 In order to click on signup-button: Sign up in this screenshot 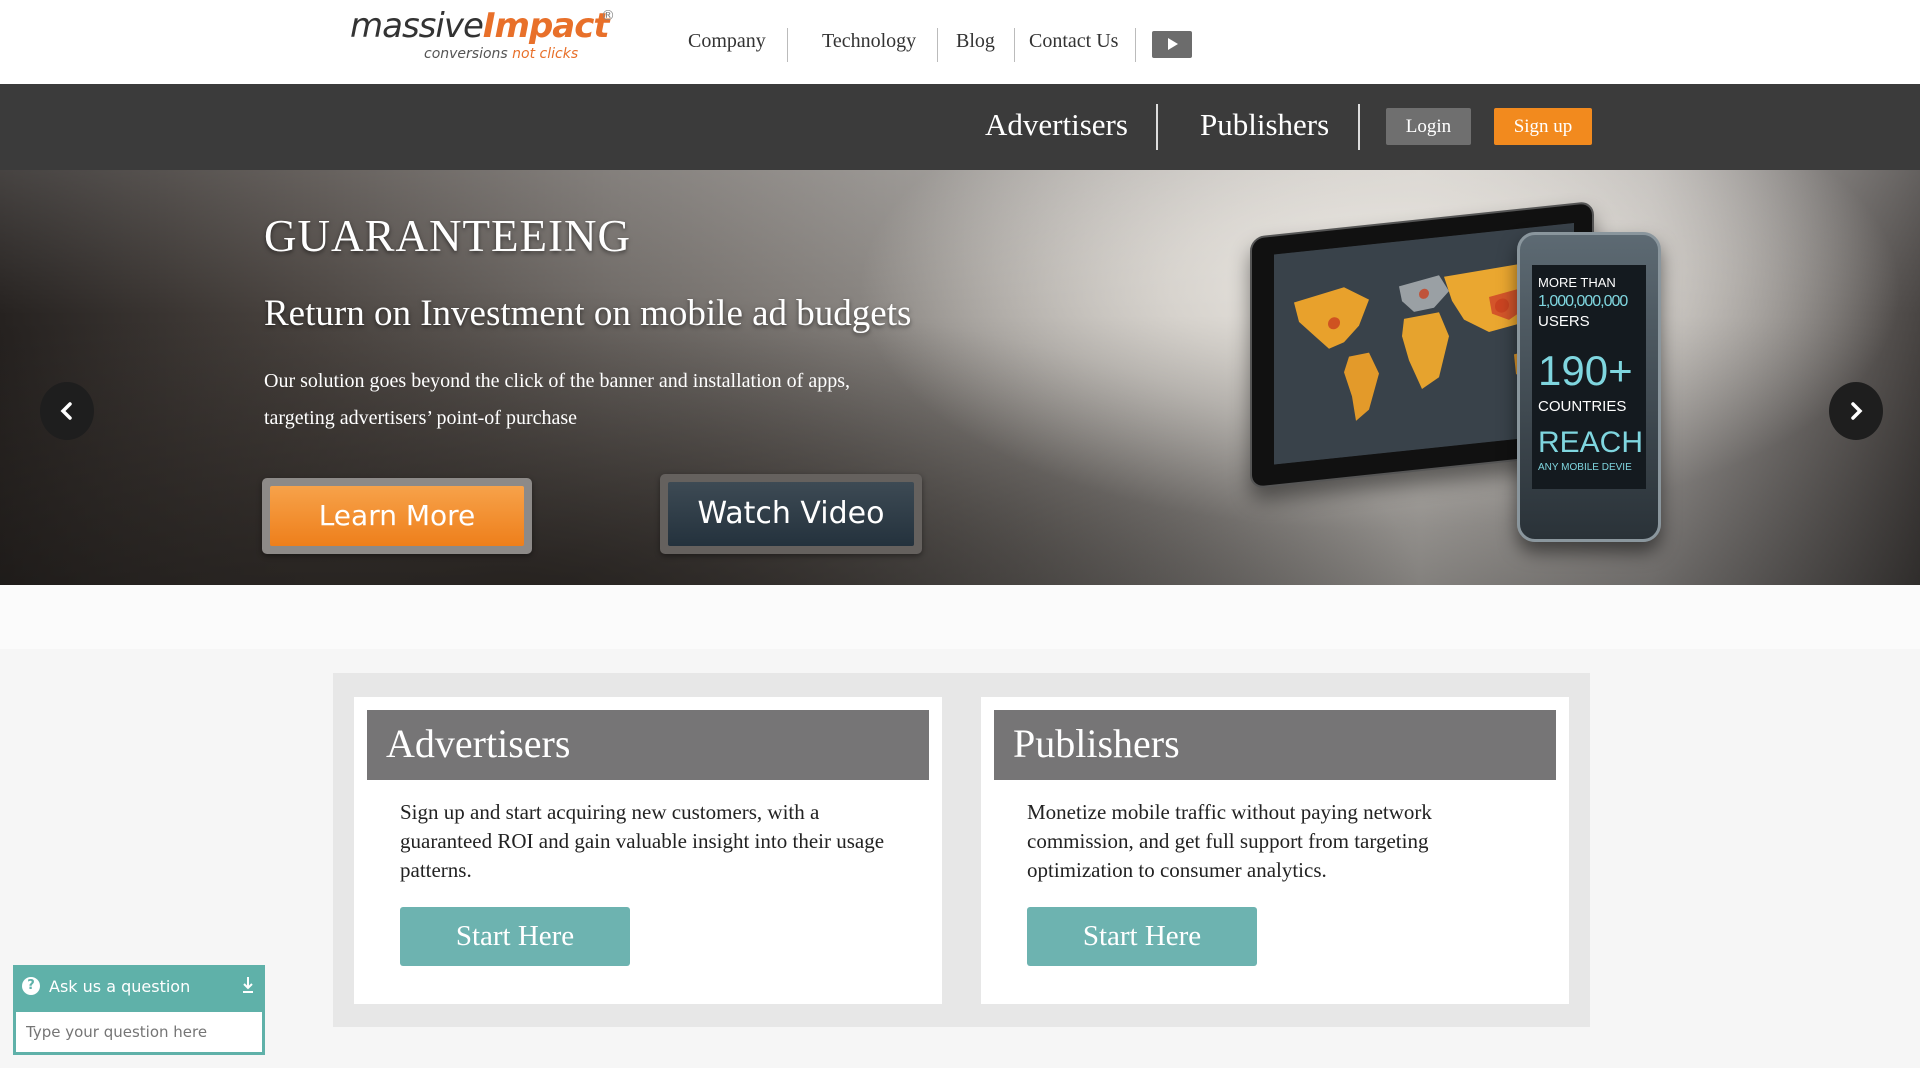, I will do `click(1543, 126)`.